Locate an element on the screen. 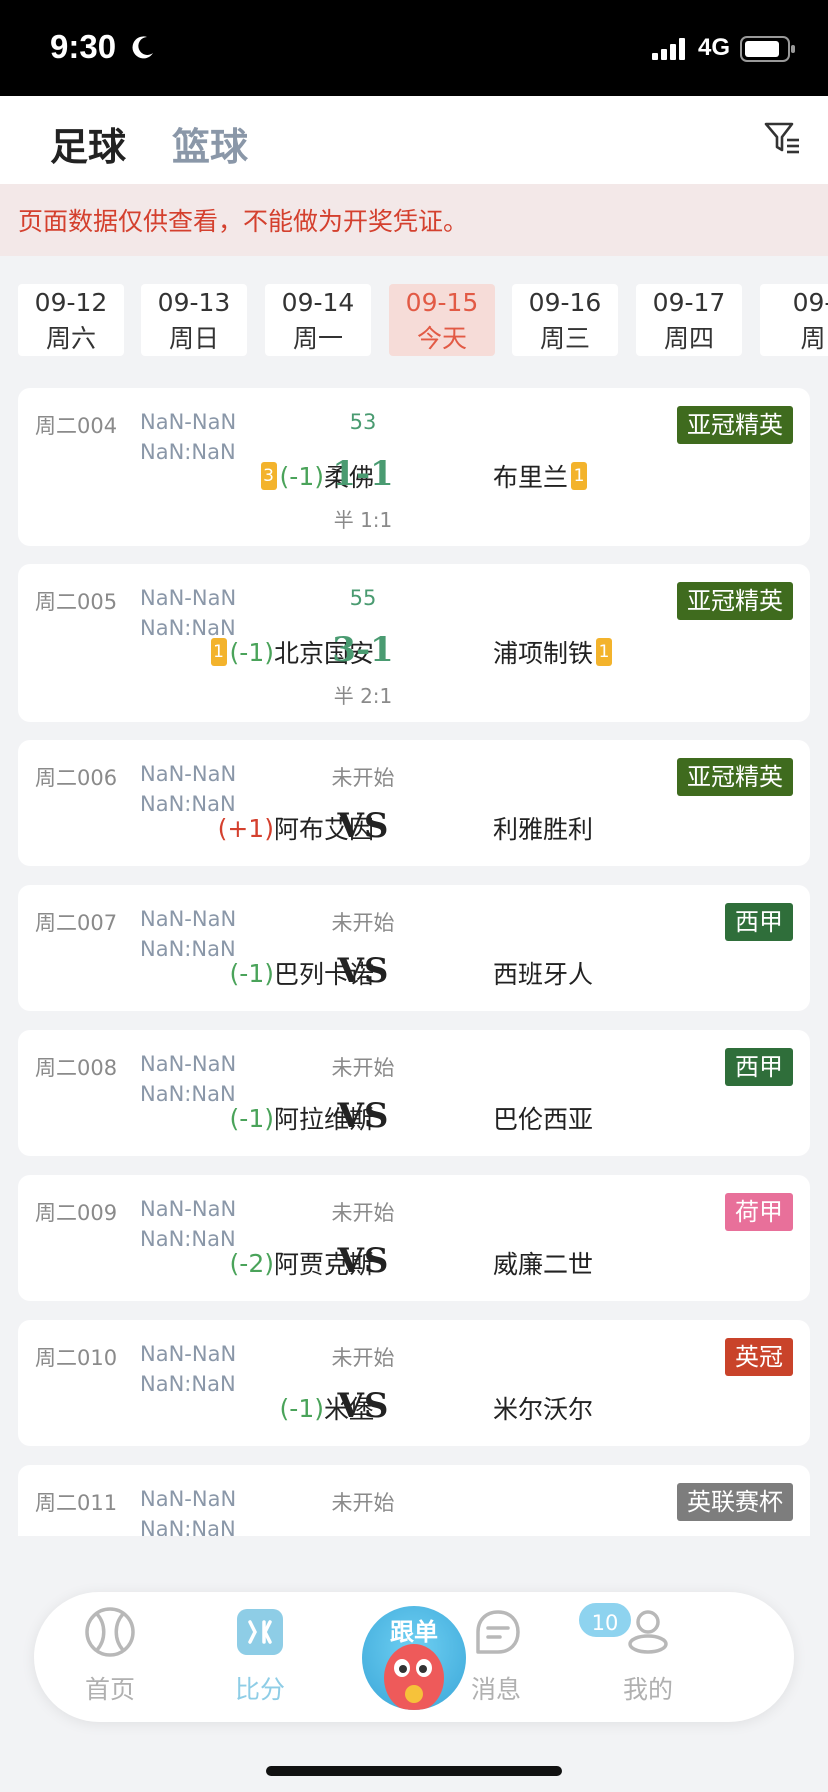 The width and height of the screenshot is (828, 1792). date-item: 09-16 周三 is located at coordinates (565, 320).